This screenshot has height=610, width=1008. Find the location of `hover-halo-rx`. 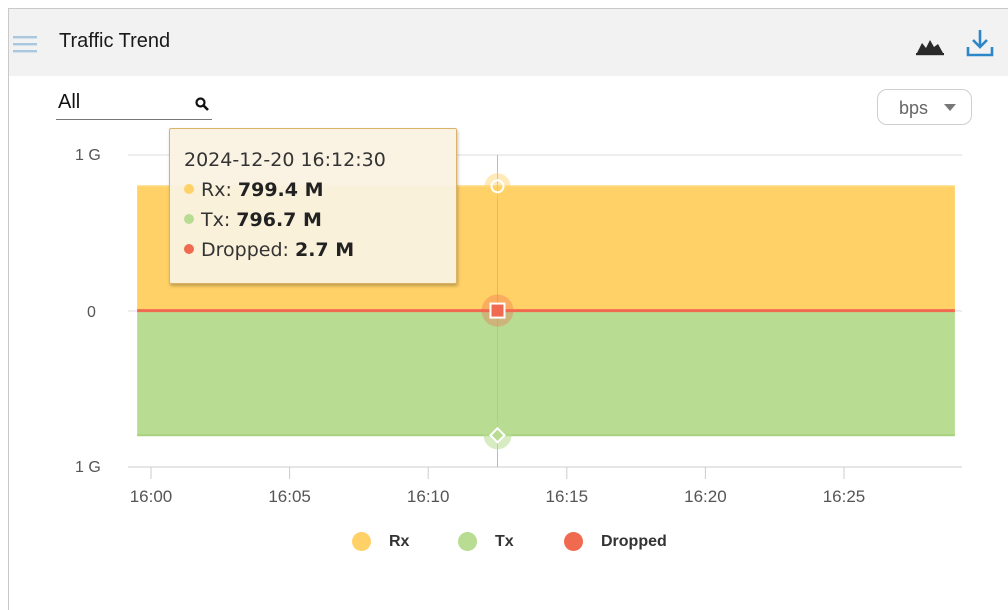

hover-halo-rx is located at coordinates (497, 186).